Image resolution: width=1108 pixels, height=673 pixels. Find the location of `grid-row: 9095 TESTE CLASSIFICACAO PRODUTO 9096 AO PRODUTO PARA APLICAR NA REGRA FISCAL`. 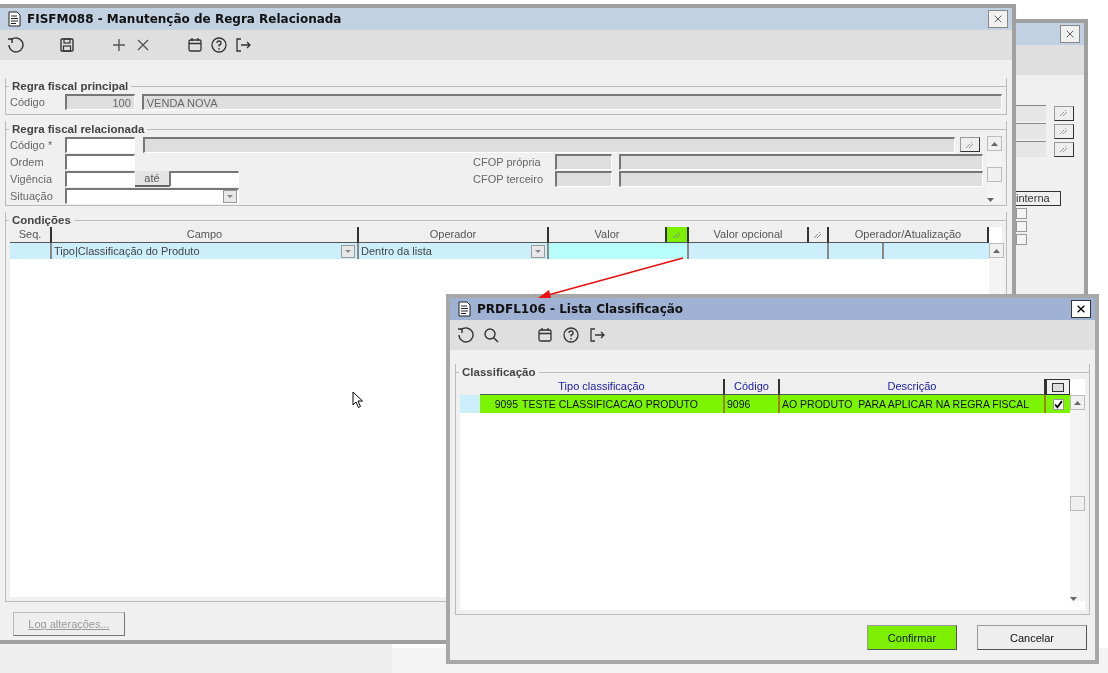

grid-row: 9095 TESTE CLASSIFICACAO PRODUTO 9096 AO PRODUTO PARA APLICAR NA REGRA FISCAL is located at coordinates (765, 404).